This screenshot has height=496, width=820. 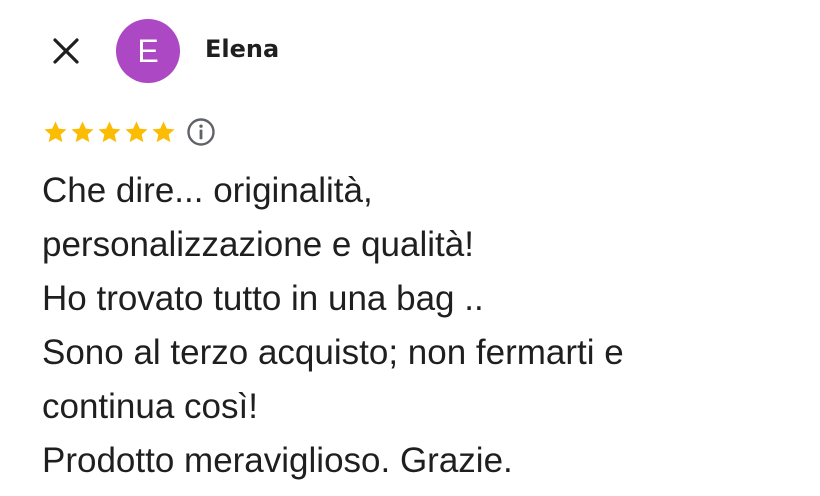 What do you see at coordinates (150, 406) in the screenshot?
I see `review-text-line: continua così!` at bounding box center [150, 406].